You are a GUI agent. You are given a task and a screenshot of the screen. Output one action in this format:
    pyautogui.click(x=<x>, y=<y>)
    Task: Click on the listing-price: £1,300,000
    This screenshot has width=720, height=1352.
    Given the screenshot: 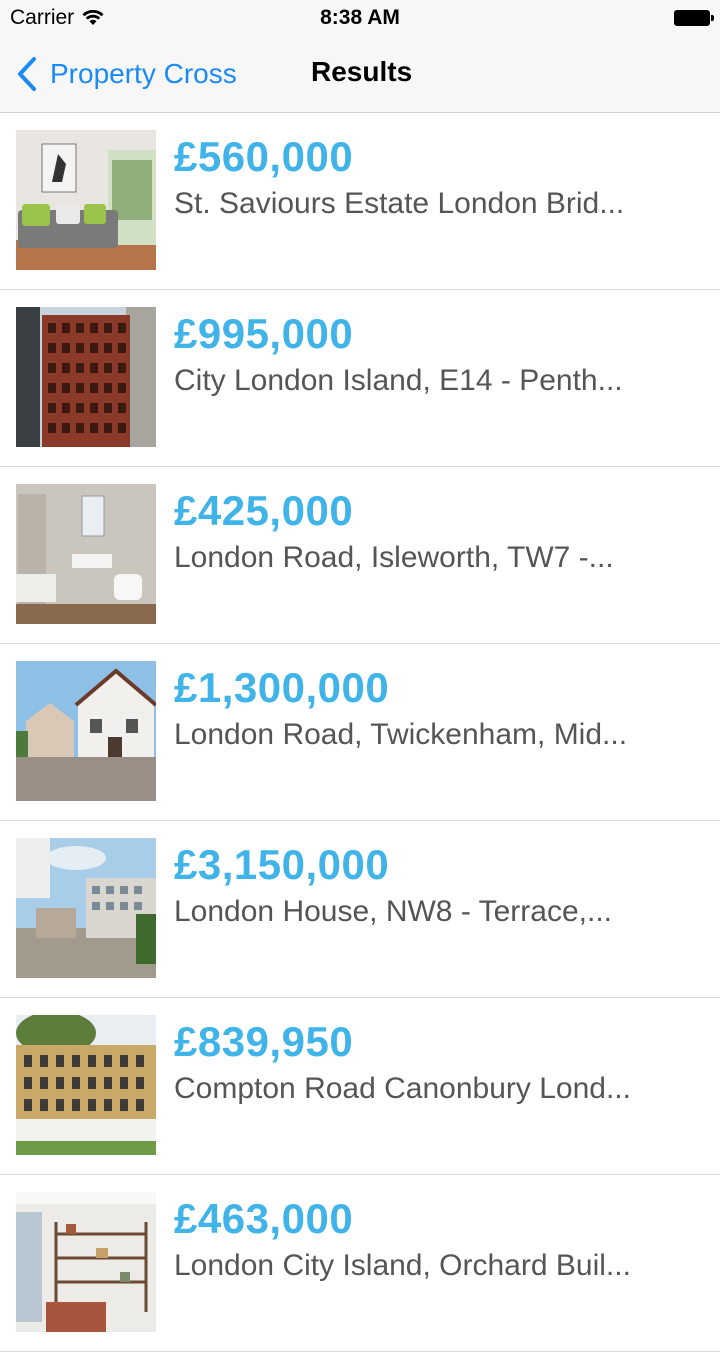 What is the action you would take?
    pyautogui.click(x=282, y=687)
    